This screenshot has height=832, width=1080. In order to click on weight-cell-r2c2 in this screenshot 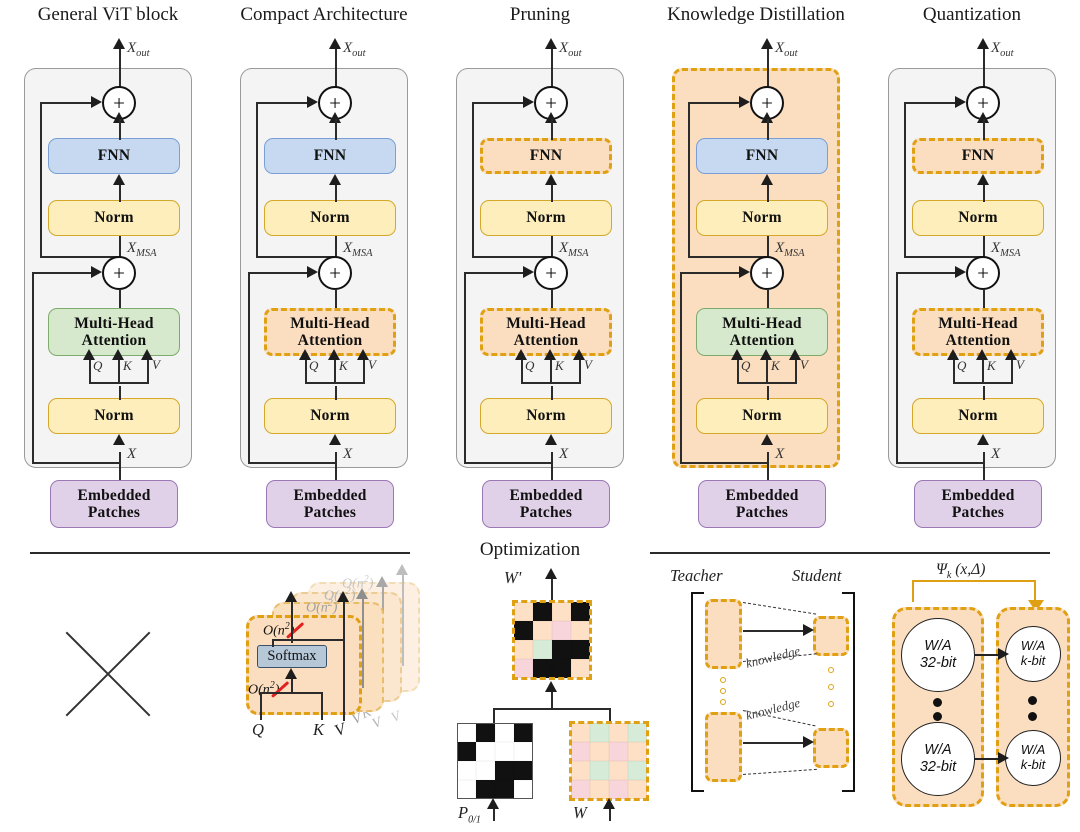, I will do `click(618, 770)`.